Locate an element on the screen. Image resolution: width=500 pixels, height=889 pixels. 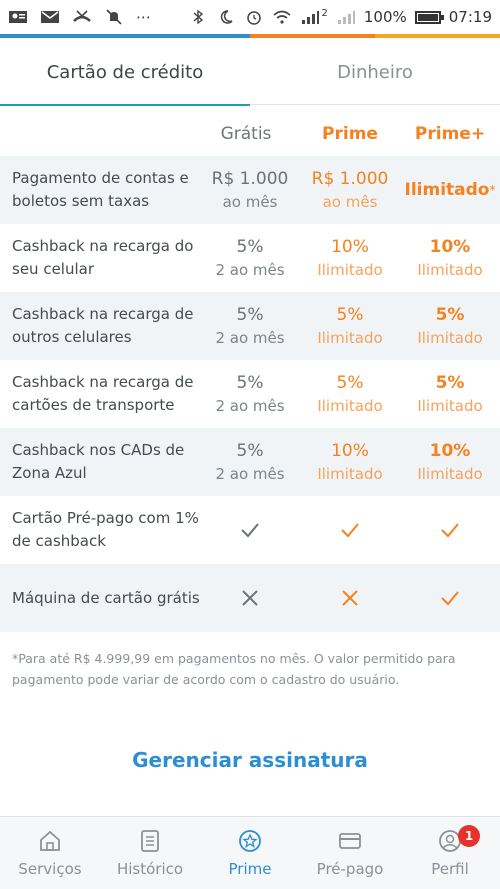
system-icons: 2 100% 07:19 is located at coordinates (340, 16).